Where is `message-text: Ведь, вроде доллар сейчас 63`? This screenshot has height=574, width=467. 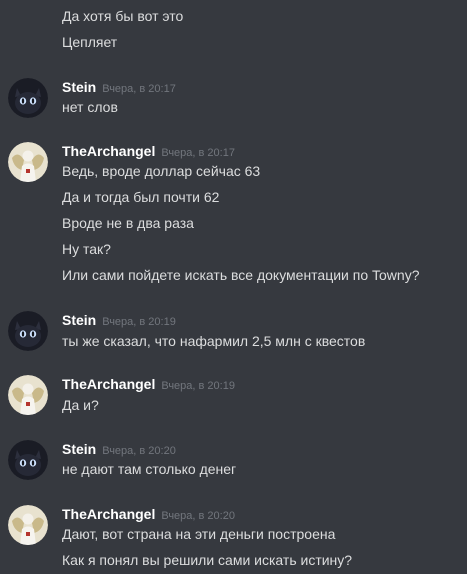
message-text: Ведь, вроде доллар сейчас 63 is located at coordinates (161, 171).